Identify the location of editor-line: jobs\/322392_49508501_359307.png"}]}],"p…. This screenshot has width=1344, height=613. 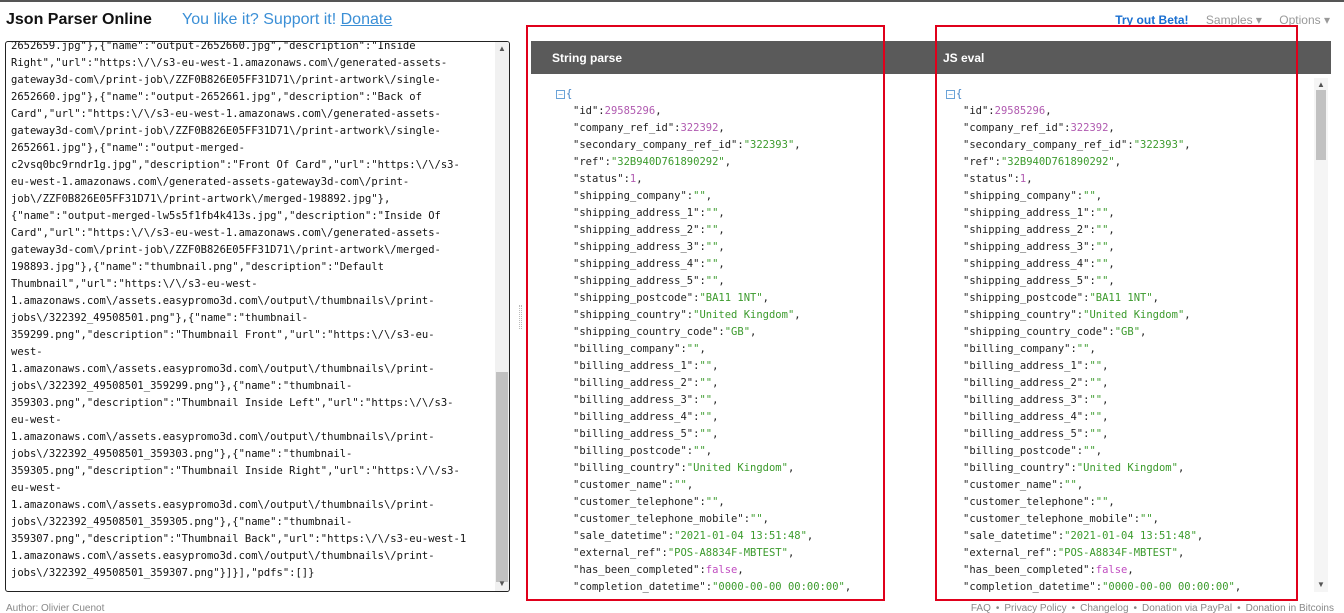
(163, 573).